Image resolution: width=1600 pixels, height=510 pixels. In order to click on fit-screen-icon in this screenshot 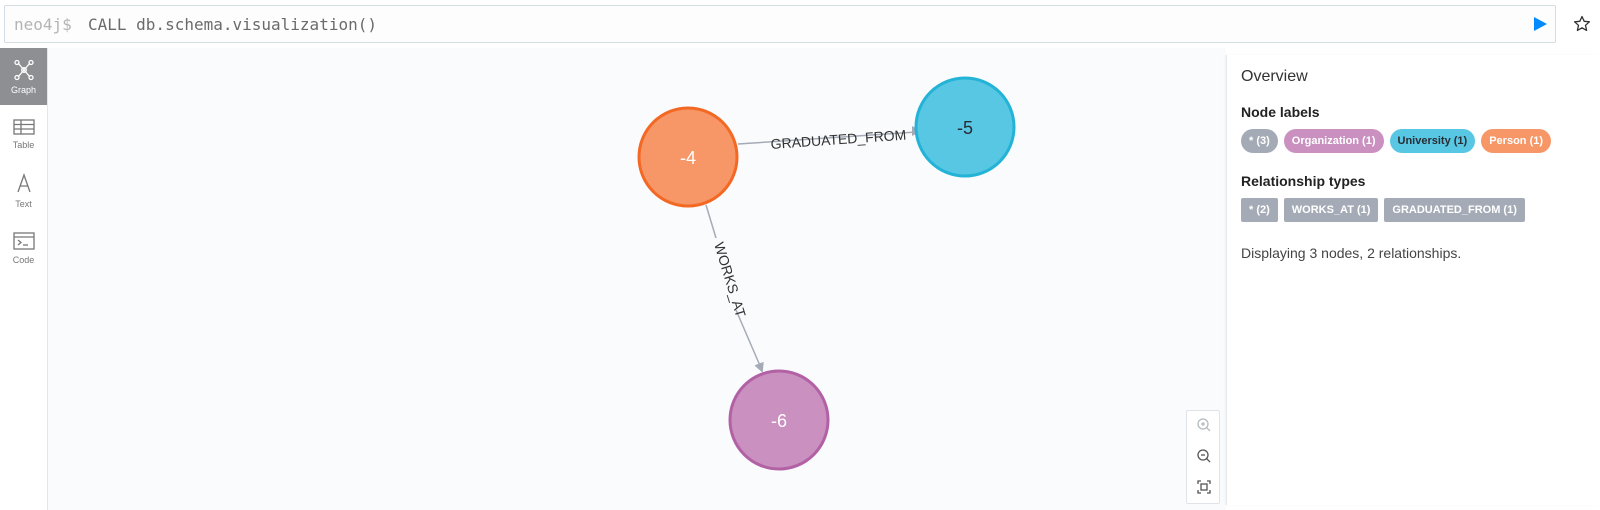, I will do `click(1204, 487)`.